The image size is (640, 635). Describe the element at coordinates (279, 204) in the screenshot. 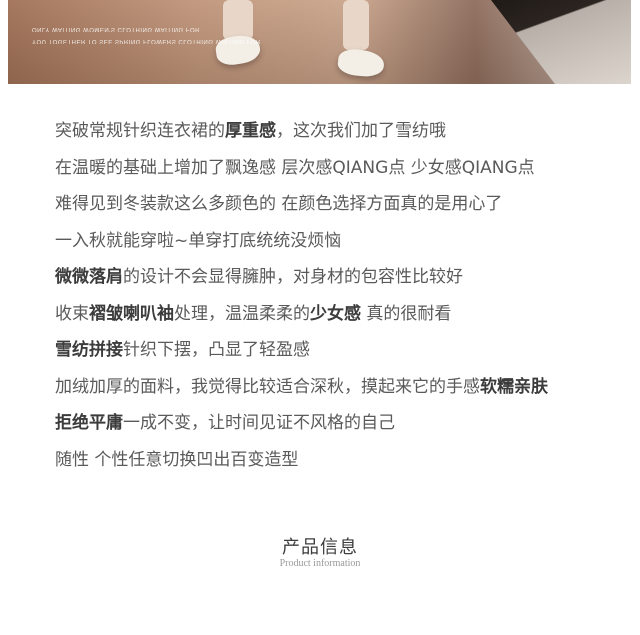

I see `description-text: 难得见到冬装款这么多颜色的 在颜色选择方面真的是用心了` at that location.